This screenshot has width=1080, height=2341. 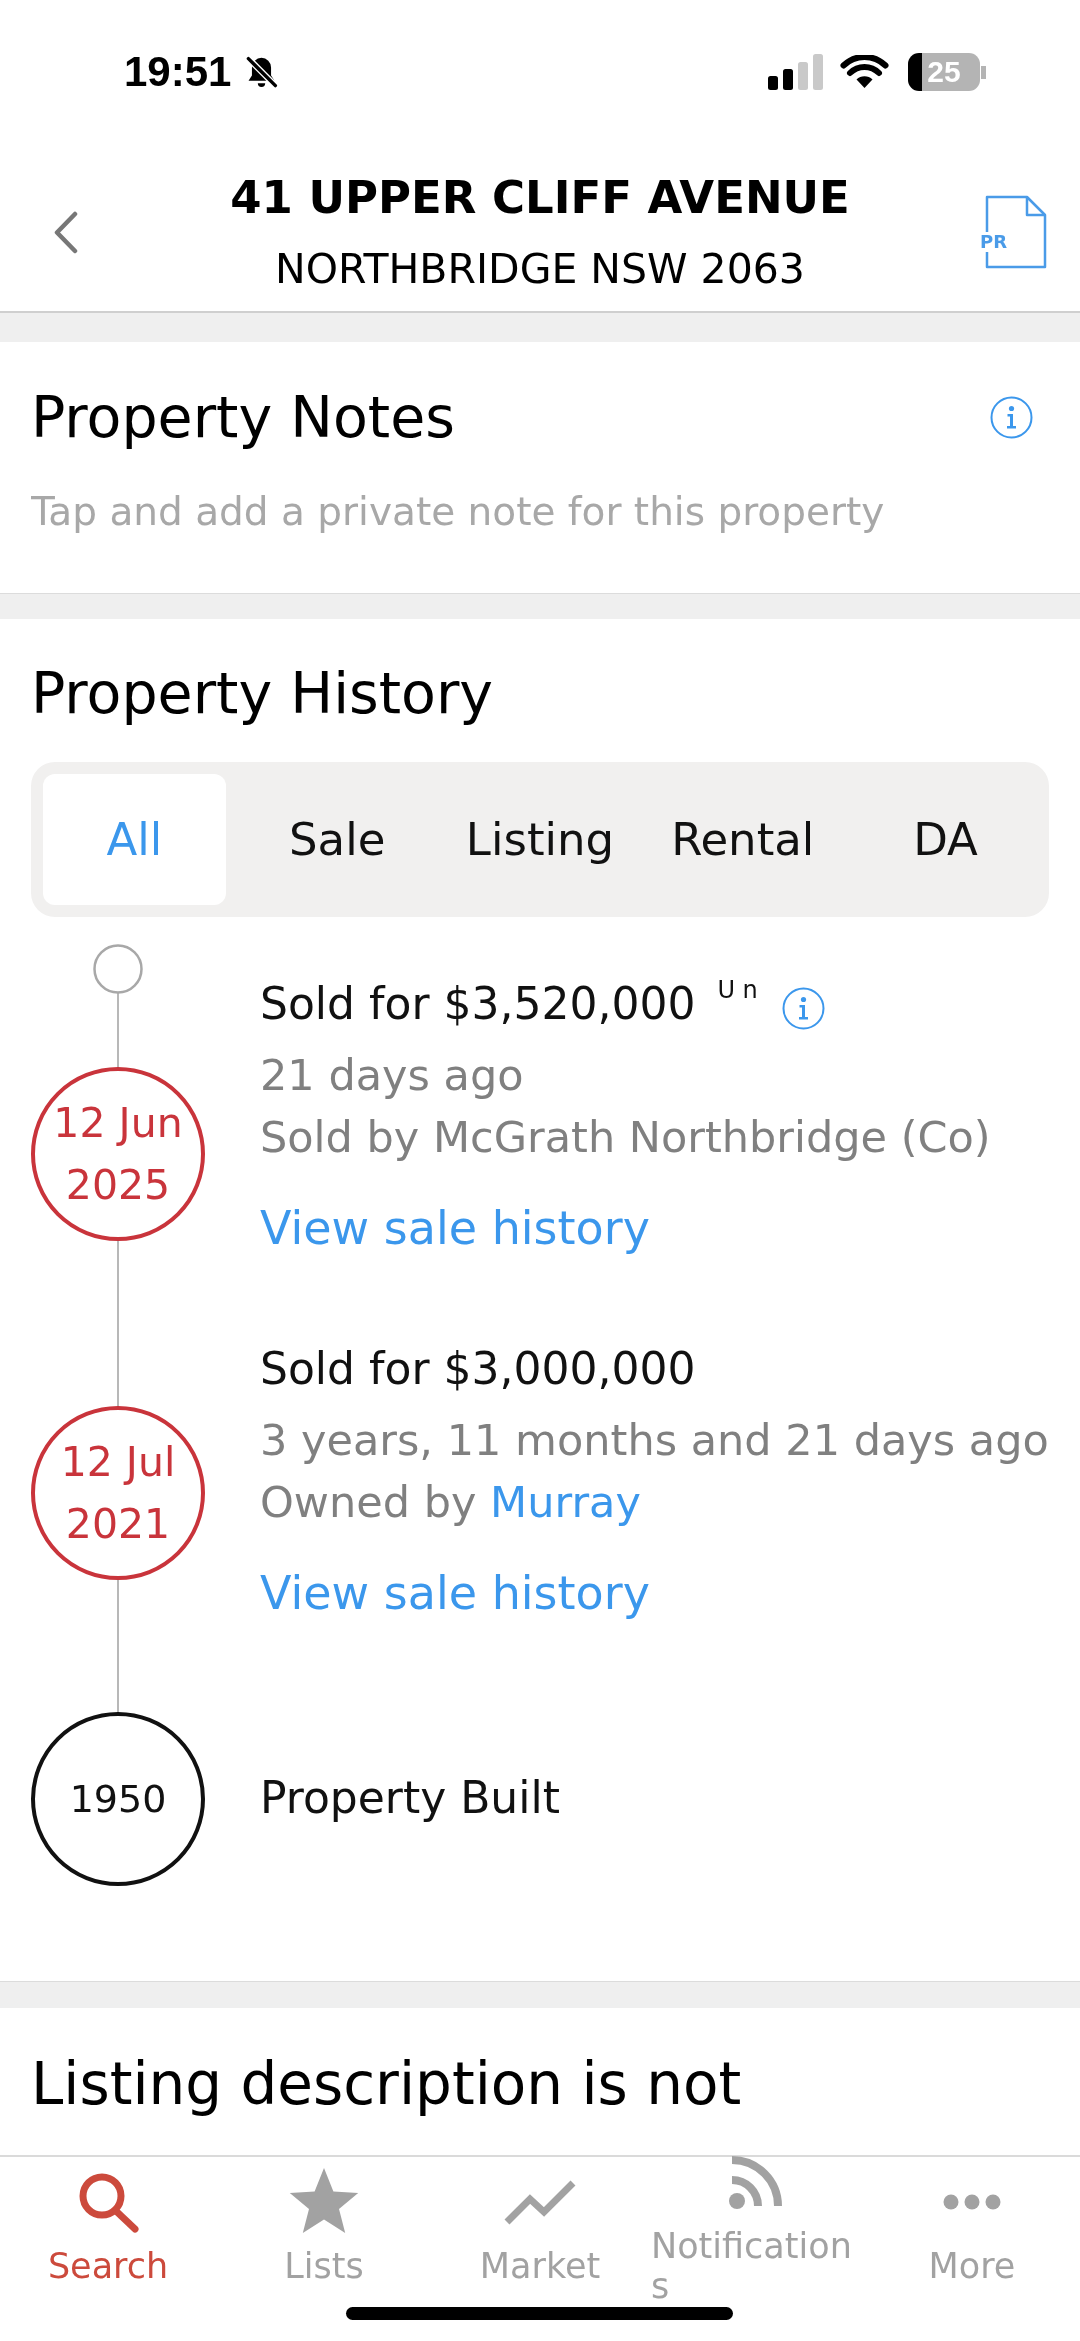 What do you see at coordinates (118, 1123) in the screenshot?
I see `date-text: 12 Jun` at bounding box center [118, 1123].